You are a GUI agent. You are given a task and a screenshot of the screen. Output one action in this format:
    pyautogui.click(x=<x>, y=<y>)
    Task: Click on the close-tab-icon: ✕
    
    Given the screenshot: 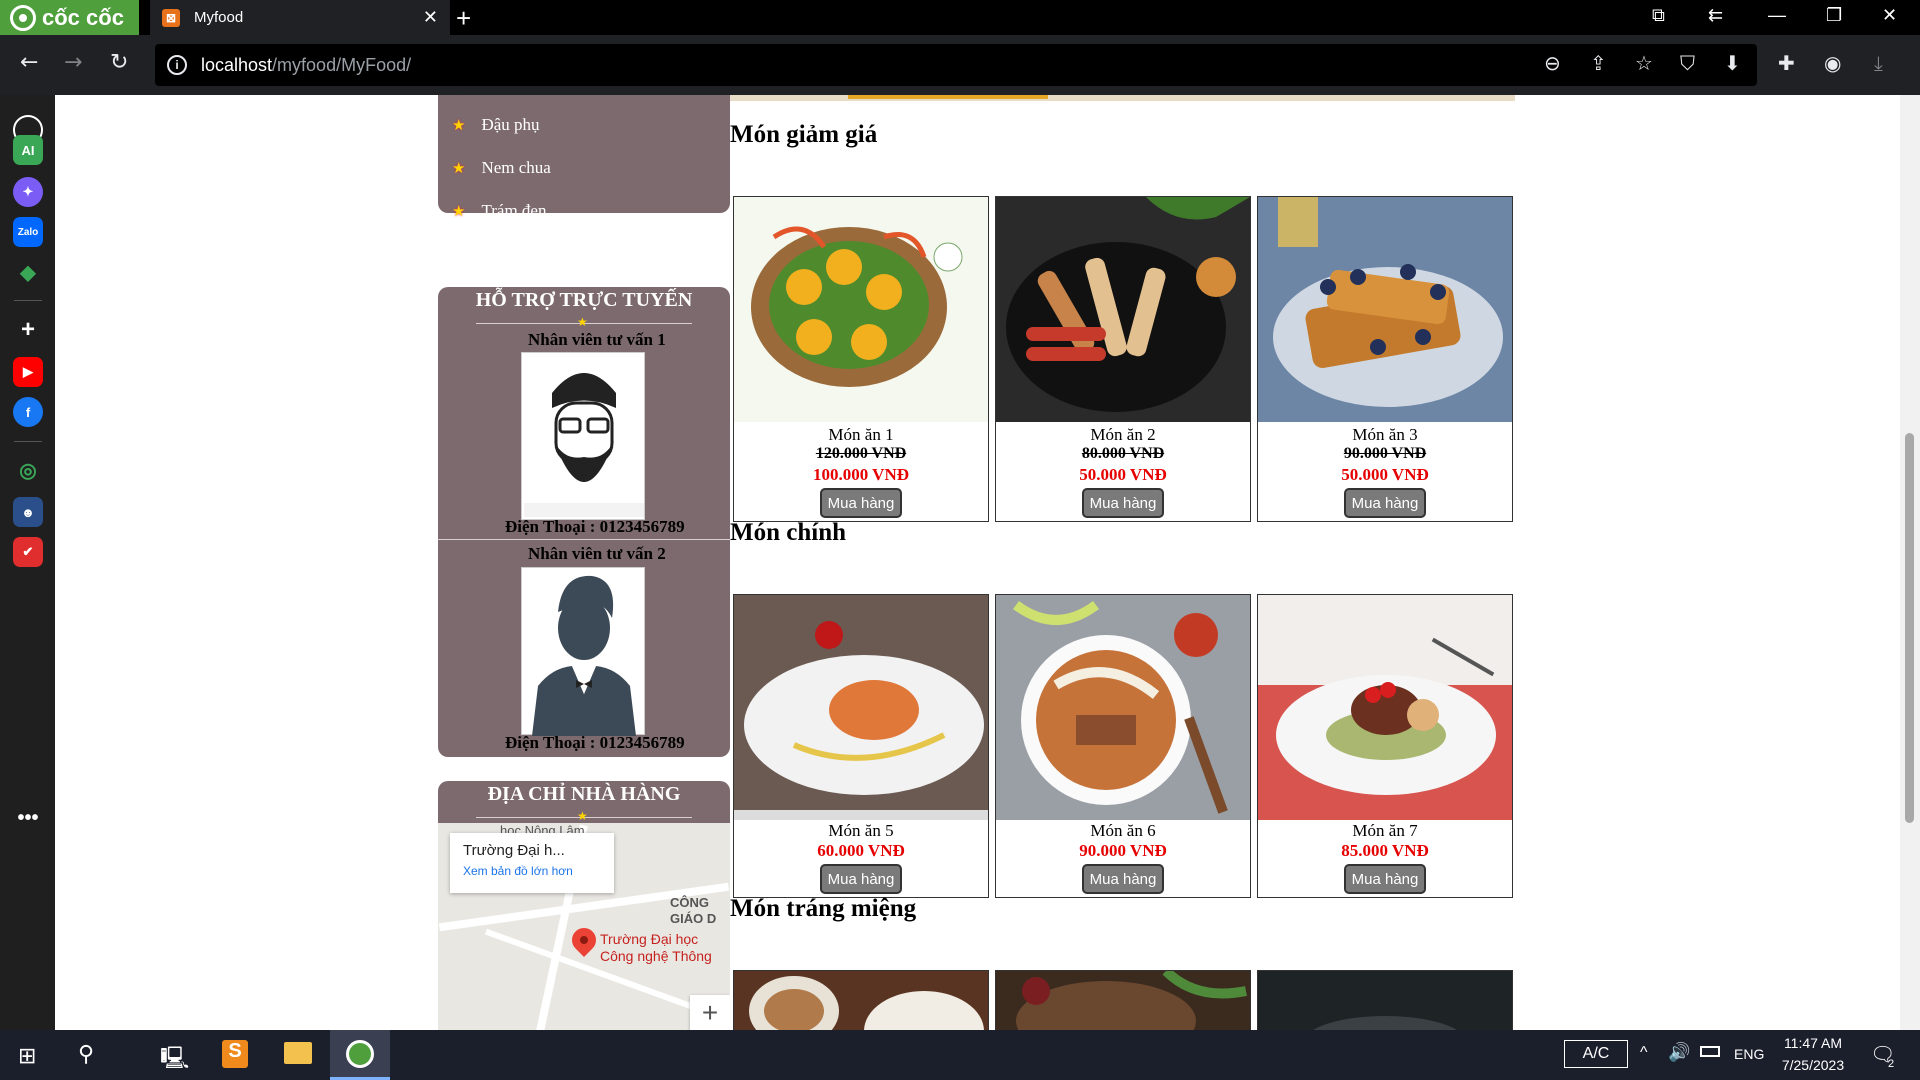 What is the action you would take?
    pyautogui.click(x=430, y=17)
    